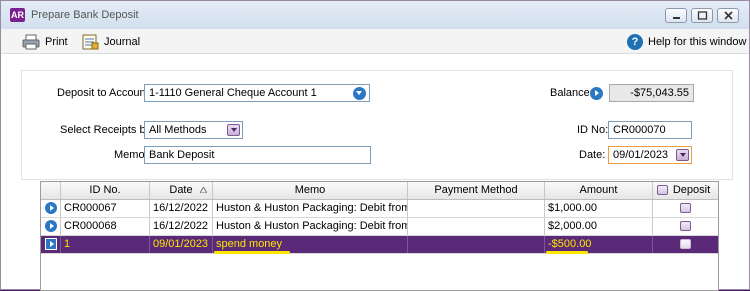  What do you see at coordinates (662, 190) in the screenshot?
I see `select-all-deposit-checkbox` at bounding box center [662, 190].